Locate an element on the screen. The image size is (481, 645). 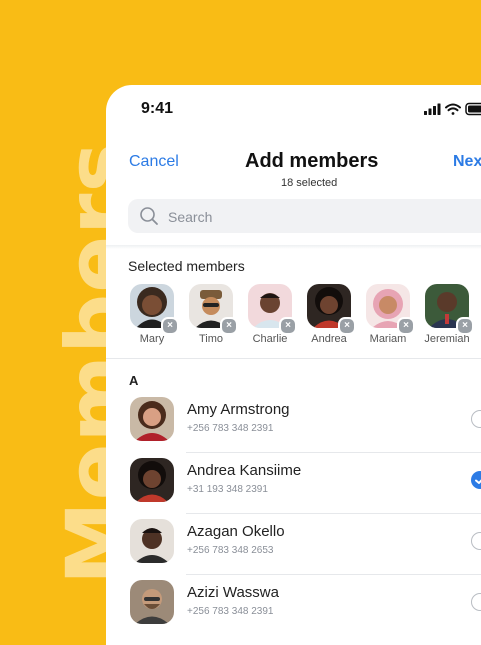
search-bar is located at coordinates (304, 217).